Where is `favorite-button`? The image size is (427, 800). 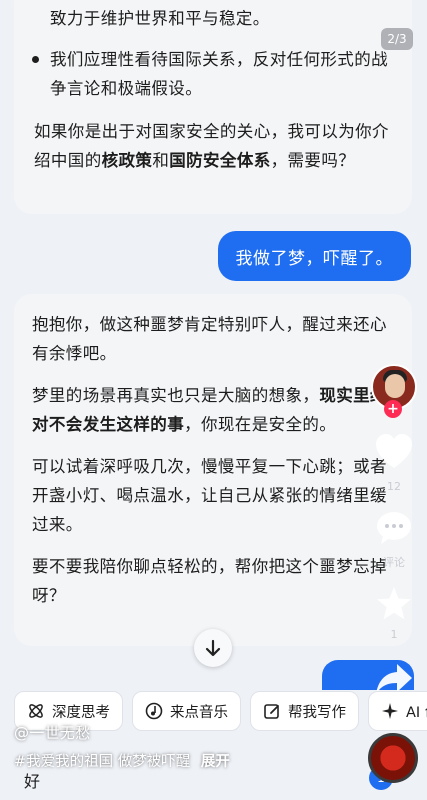 favorite-button is located at coordinates (394, 606).